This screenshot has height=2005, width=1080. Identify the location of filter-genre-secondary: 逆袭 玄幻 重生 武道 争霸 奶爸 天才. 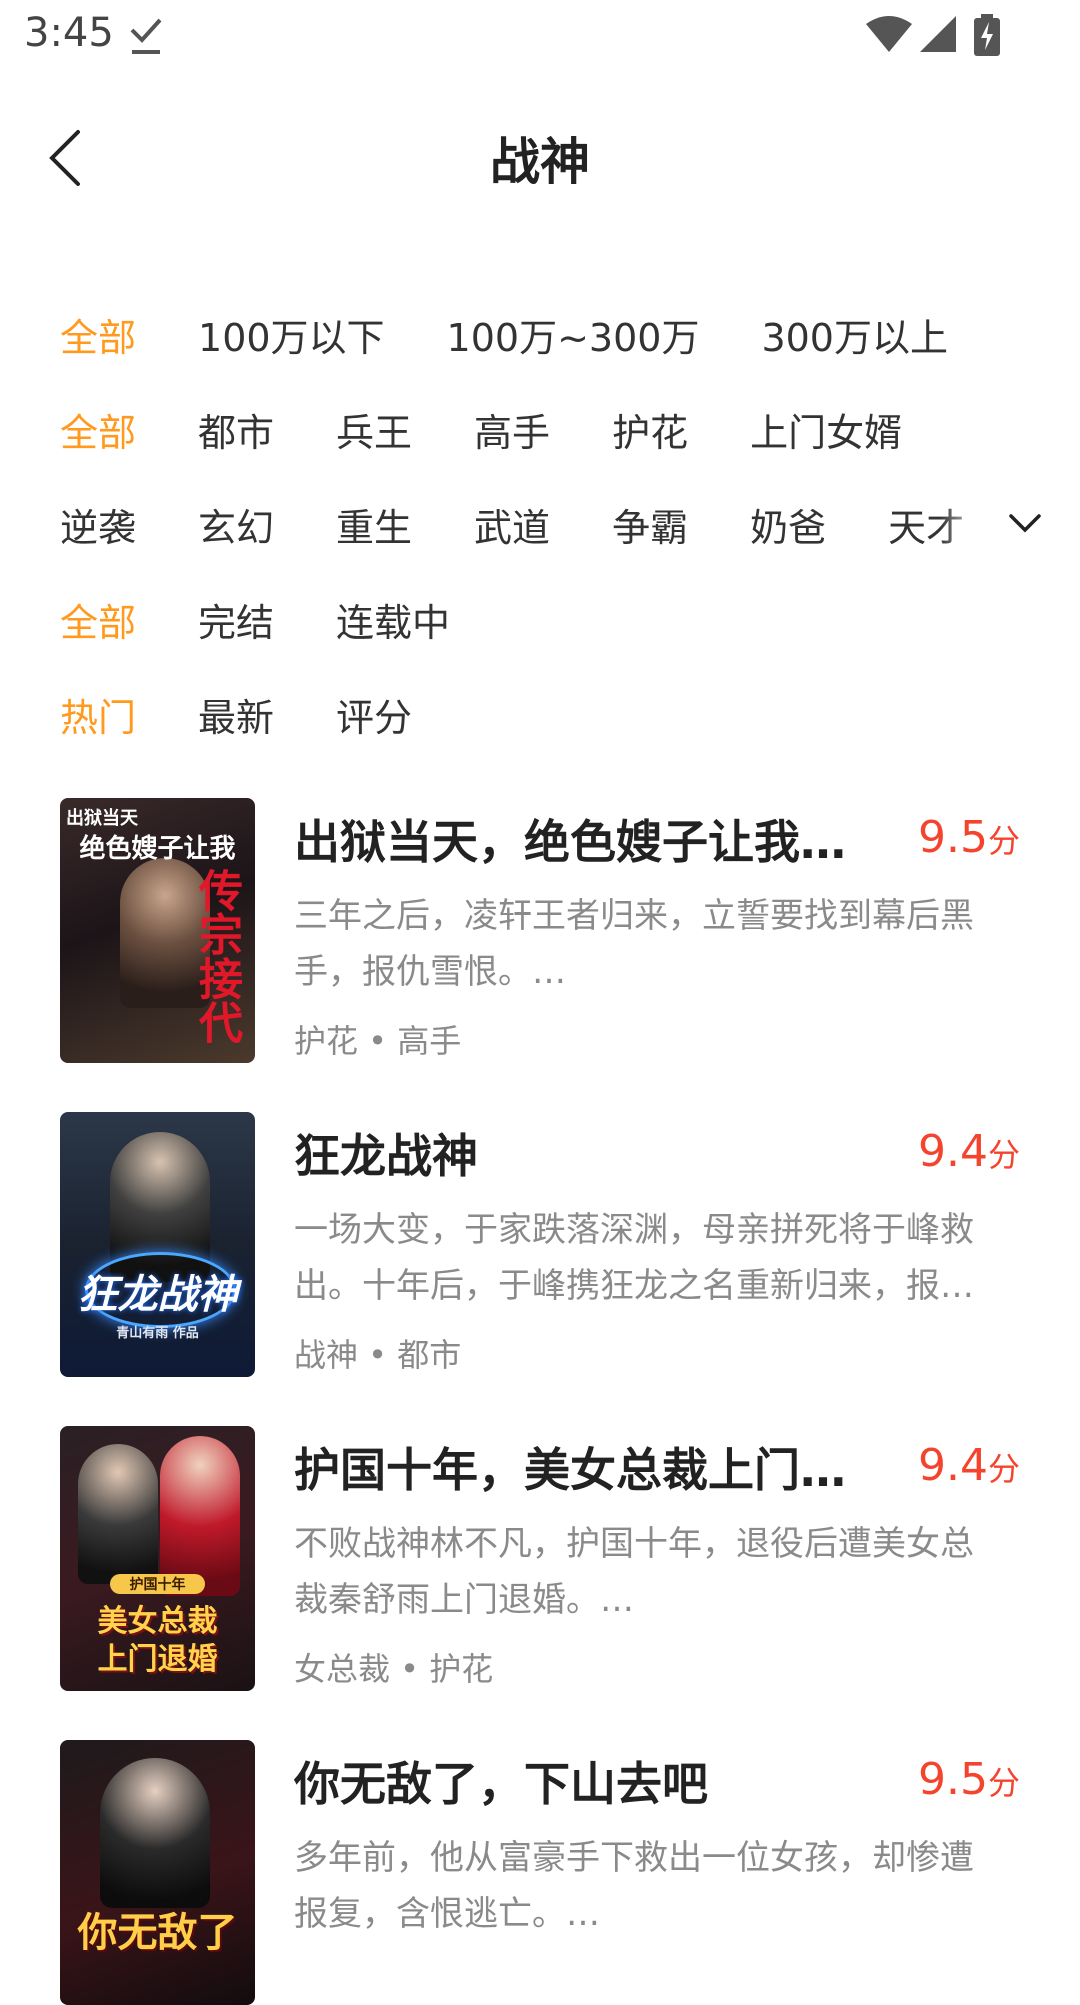
(512, 524).